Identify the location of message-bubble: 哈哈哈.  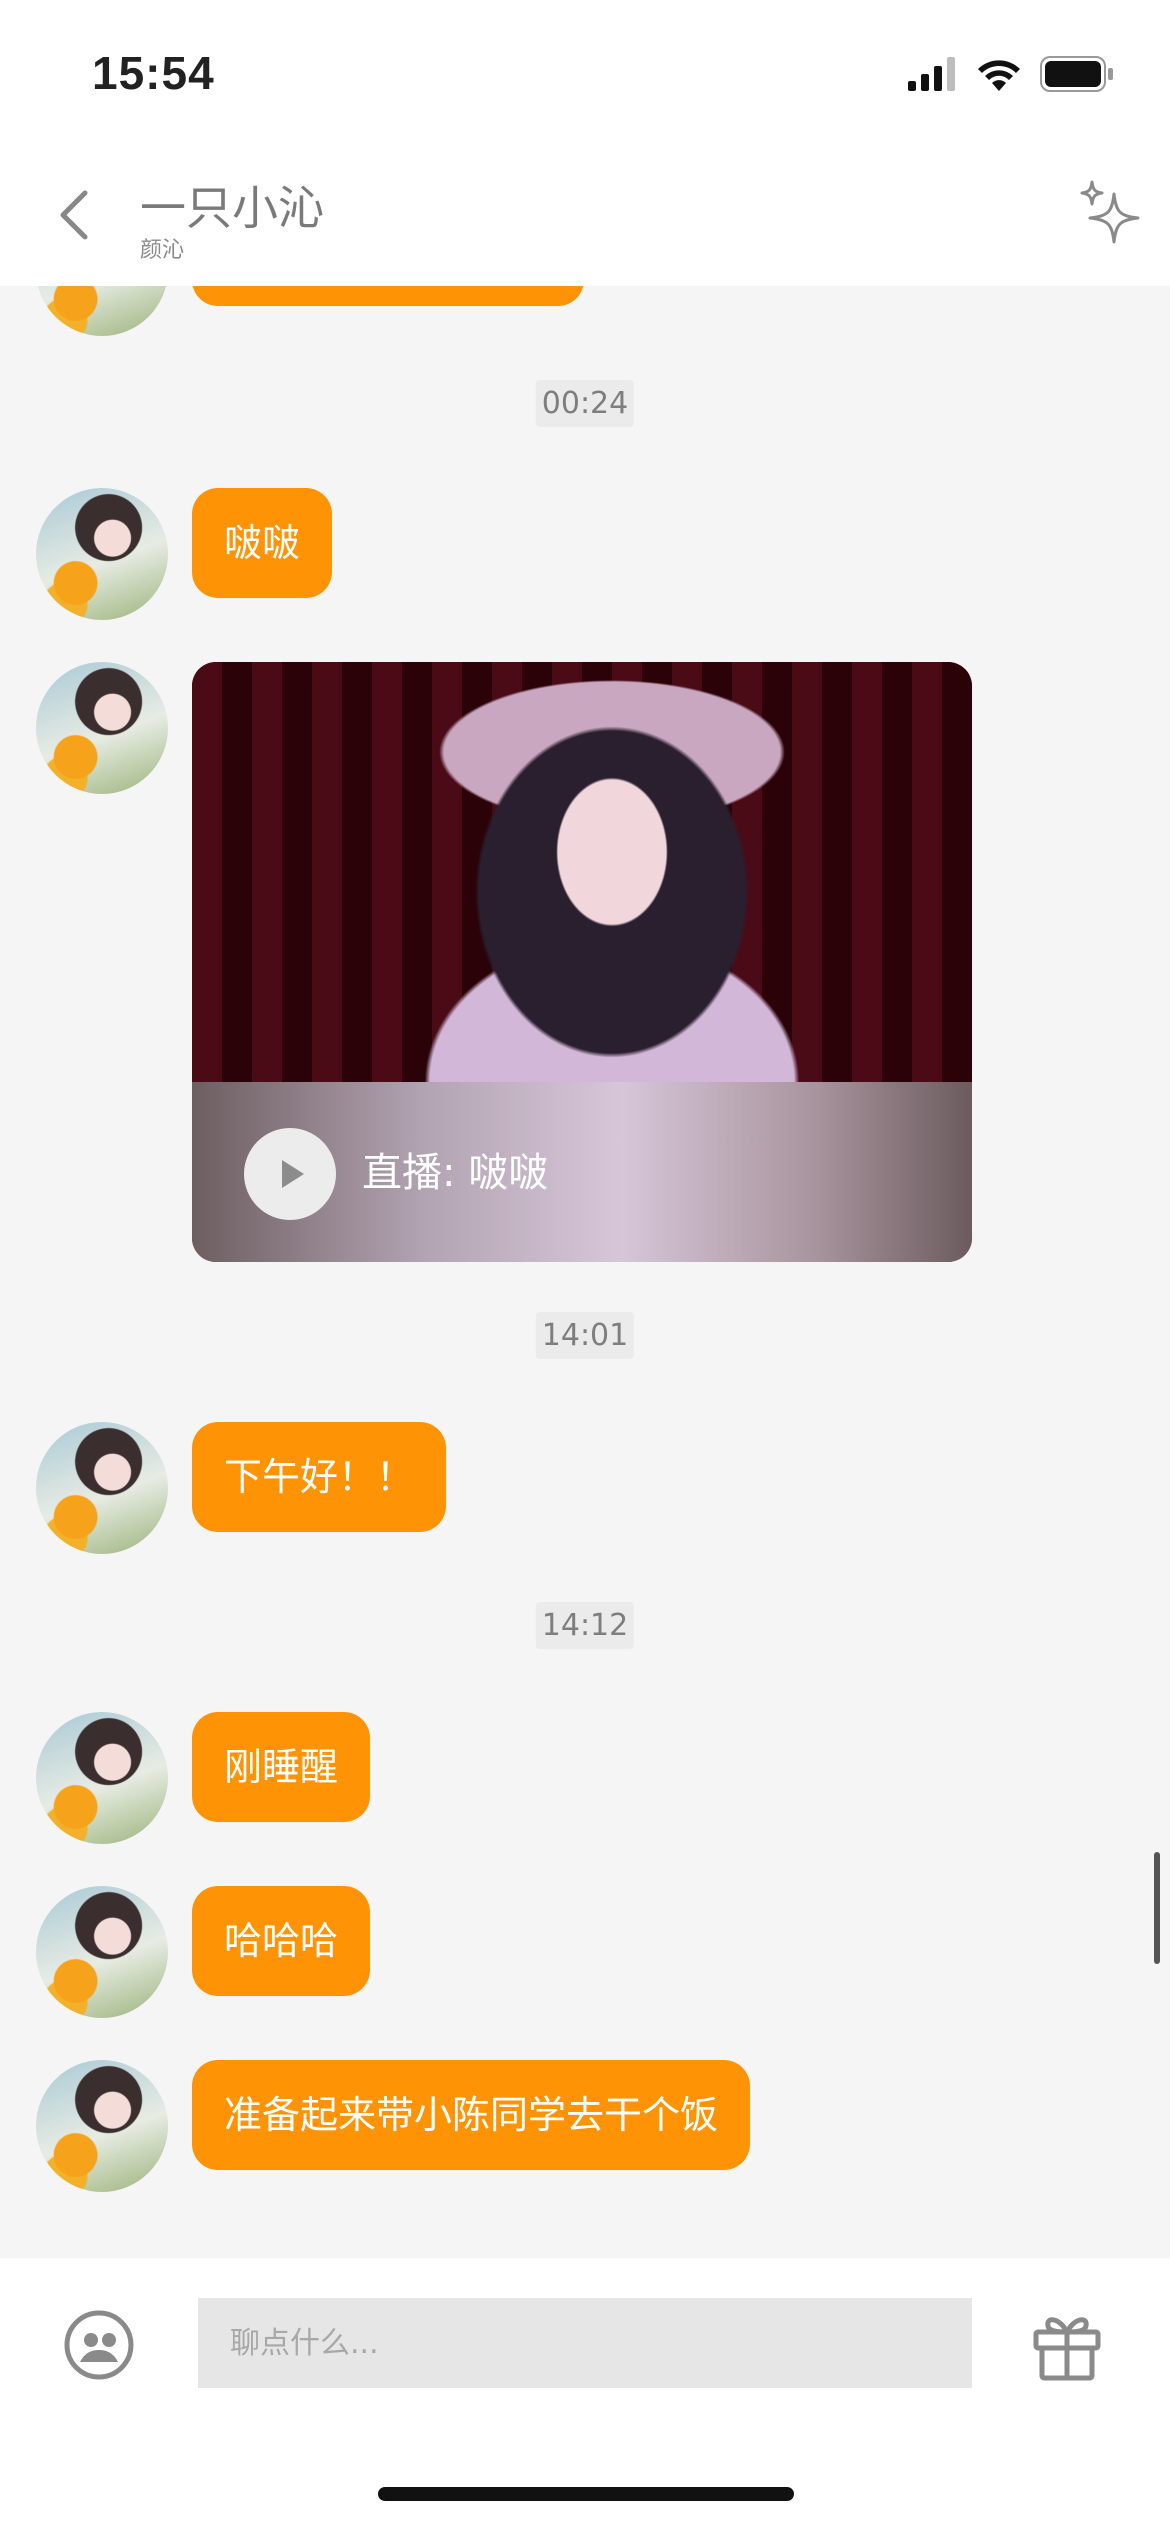
(281, 1941).